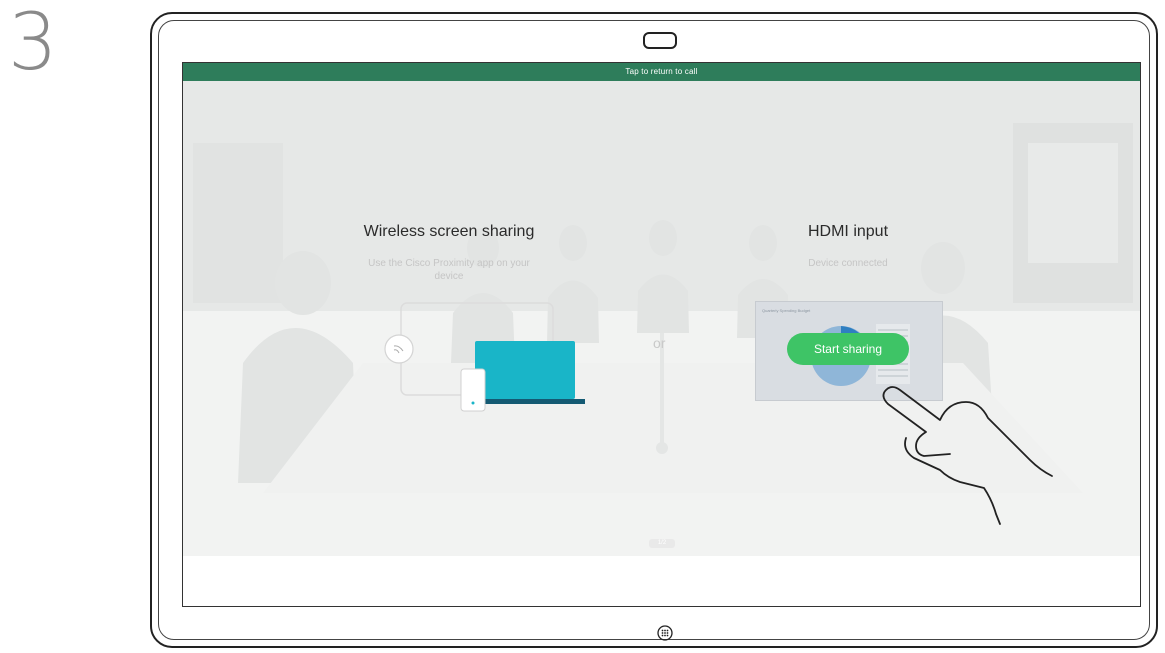  I want to click on wireless-signal-icon, so click(399, 349).